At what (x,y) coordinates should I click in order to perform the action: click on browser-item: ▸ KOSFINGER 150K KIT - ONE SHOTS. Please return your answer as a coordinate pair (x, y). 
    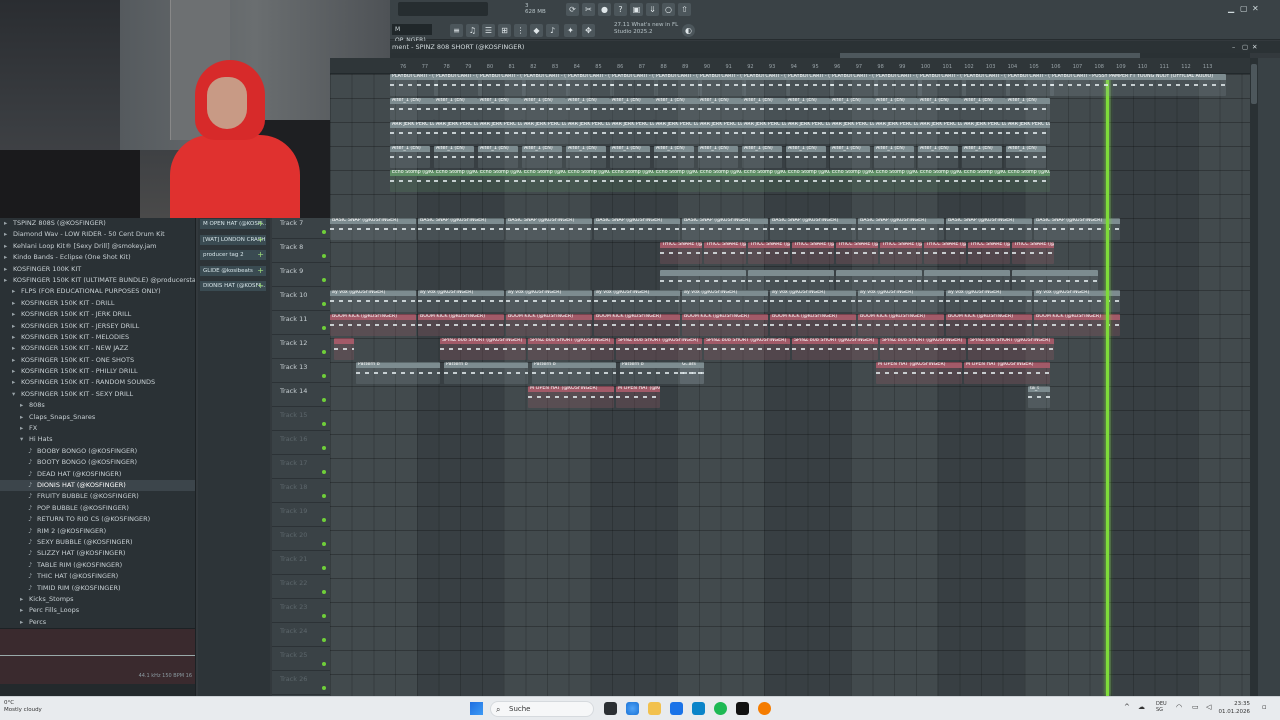
    Looking at the image, I should click on (97, 360).